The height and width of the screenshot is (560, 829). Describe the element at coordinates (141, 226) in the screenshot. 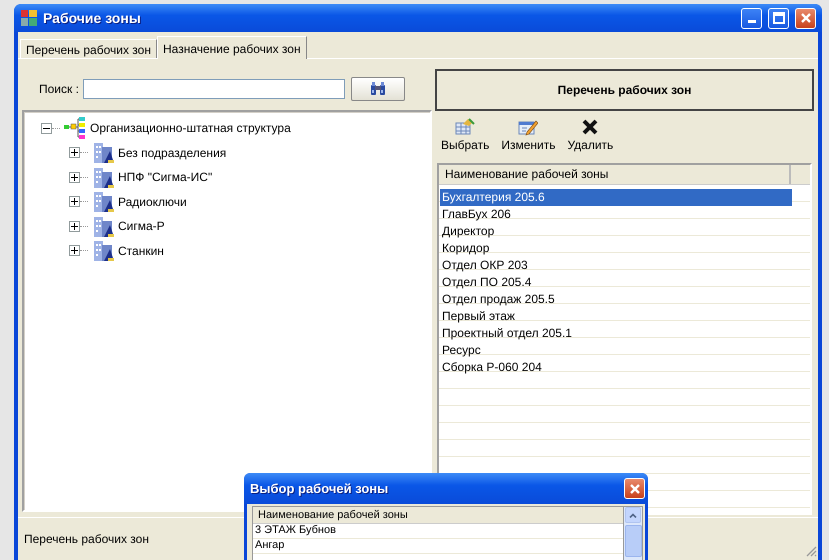

I see `tree-item: Сигма-Р` at that location.